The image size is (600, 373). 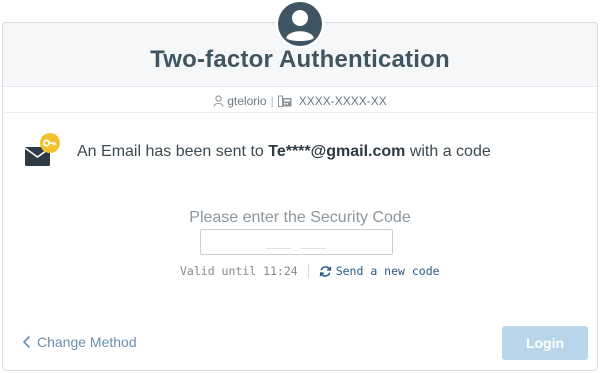 What do you see at coordinates (87, 342) in the screenshot?
I see `change-method-label: Change Method` at bounding box center [87, 342].